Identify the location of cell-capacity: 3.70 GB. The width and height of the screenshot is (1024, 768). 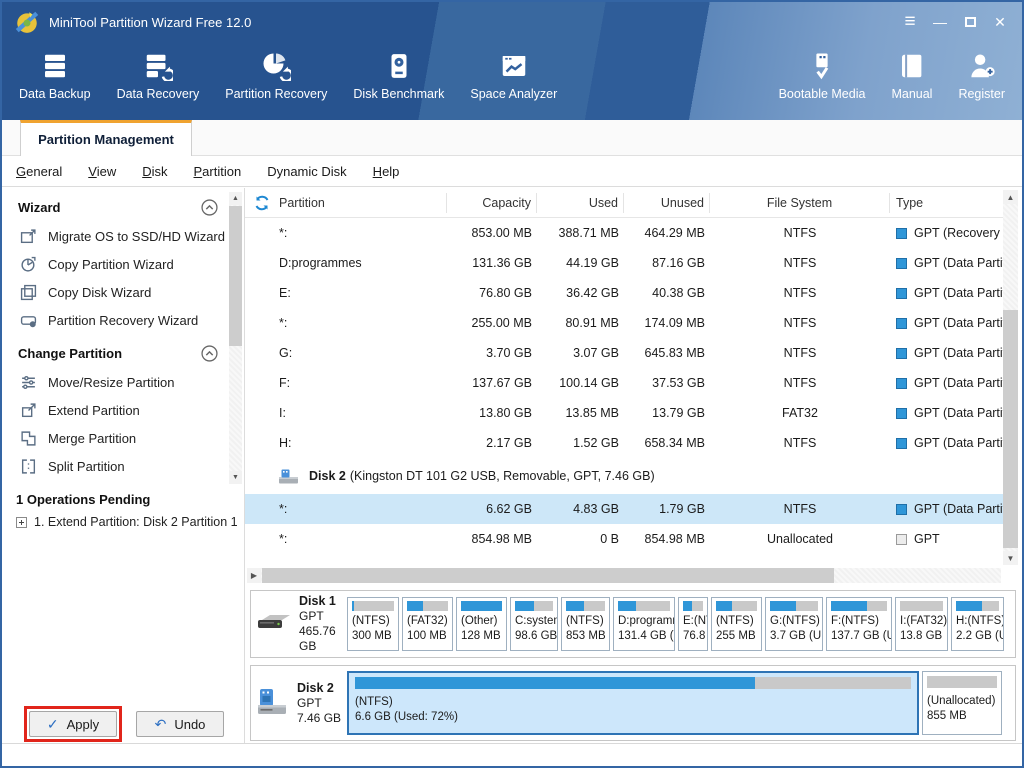
(509, 353).